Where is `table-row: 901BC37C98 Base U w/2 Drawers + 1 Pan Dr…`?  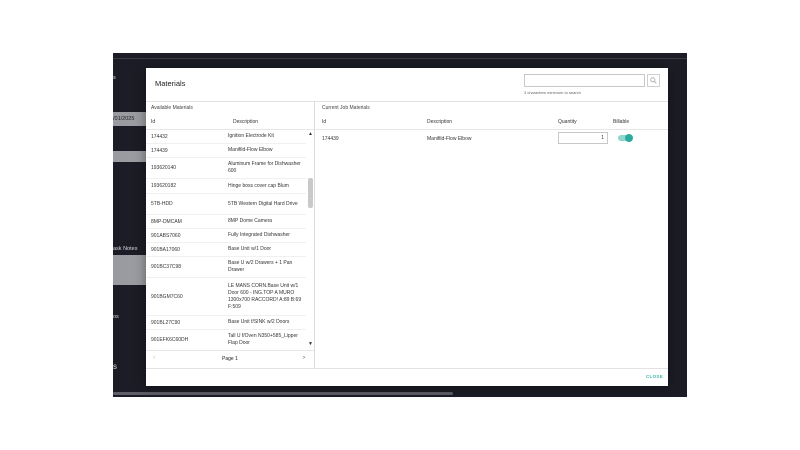
table-row: 901BC37C98 Base U w/2 Drawers + 1 Pan Dr… is located at coordinates (226, 267).